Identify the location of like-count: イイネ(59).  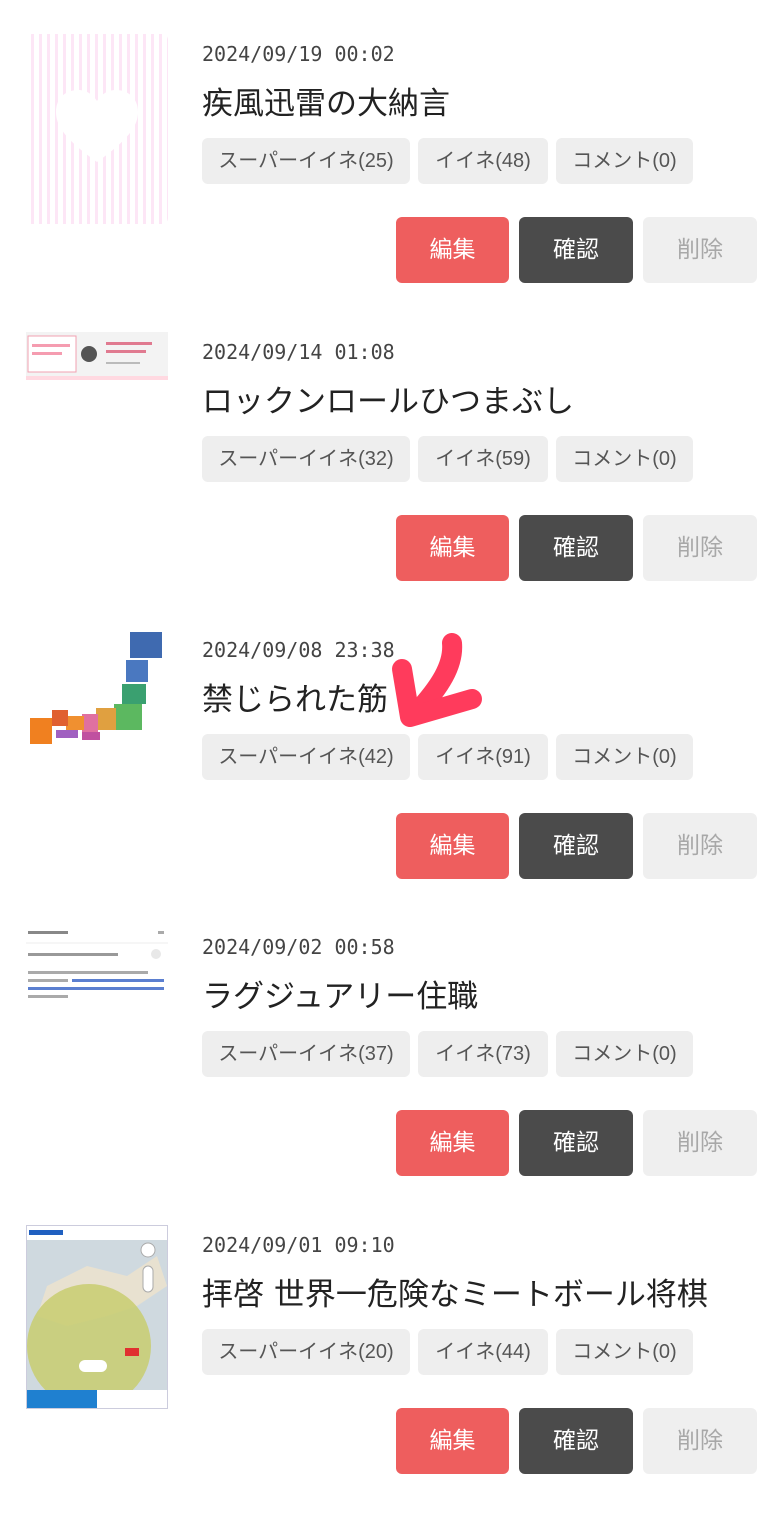
(483, 459).